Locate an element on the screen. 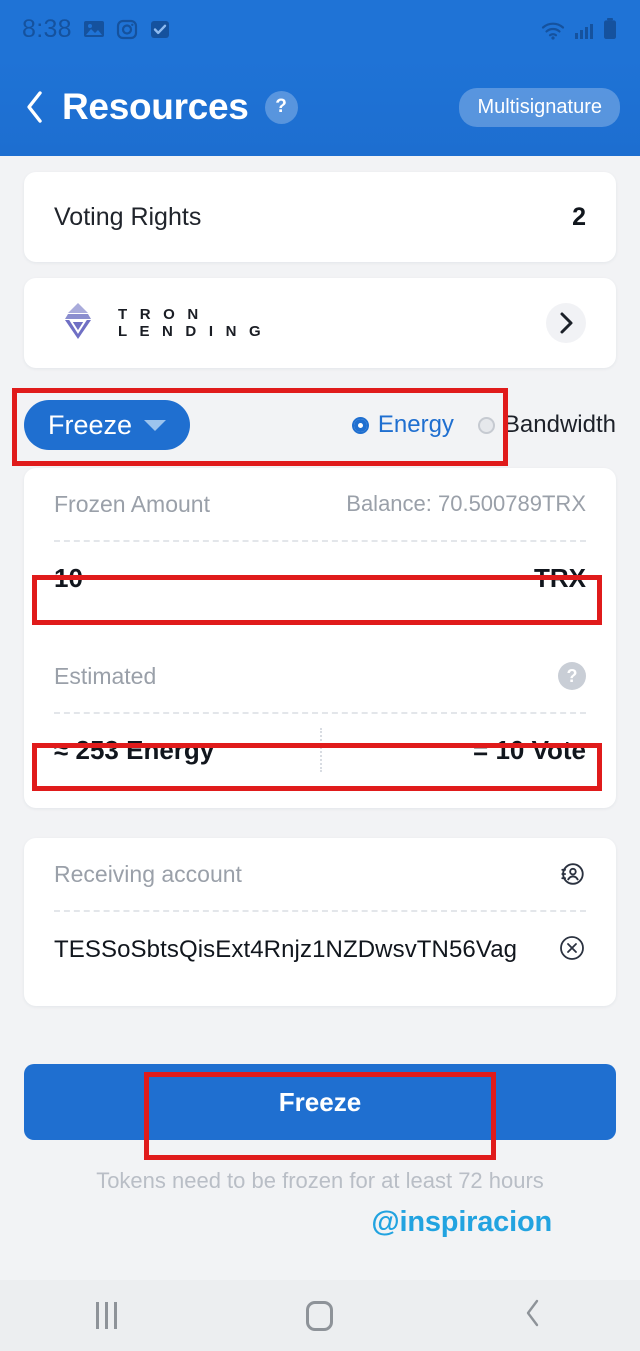 The width and height of the screenshot is (640, 1351). freeze-mode-dropdown: Freeze is located at coordinates (107, 425).